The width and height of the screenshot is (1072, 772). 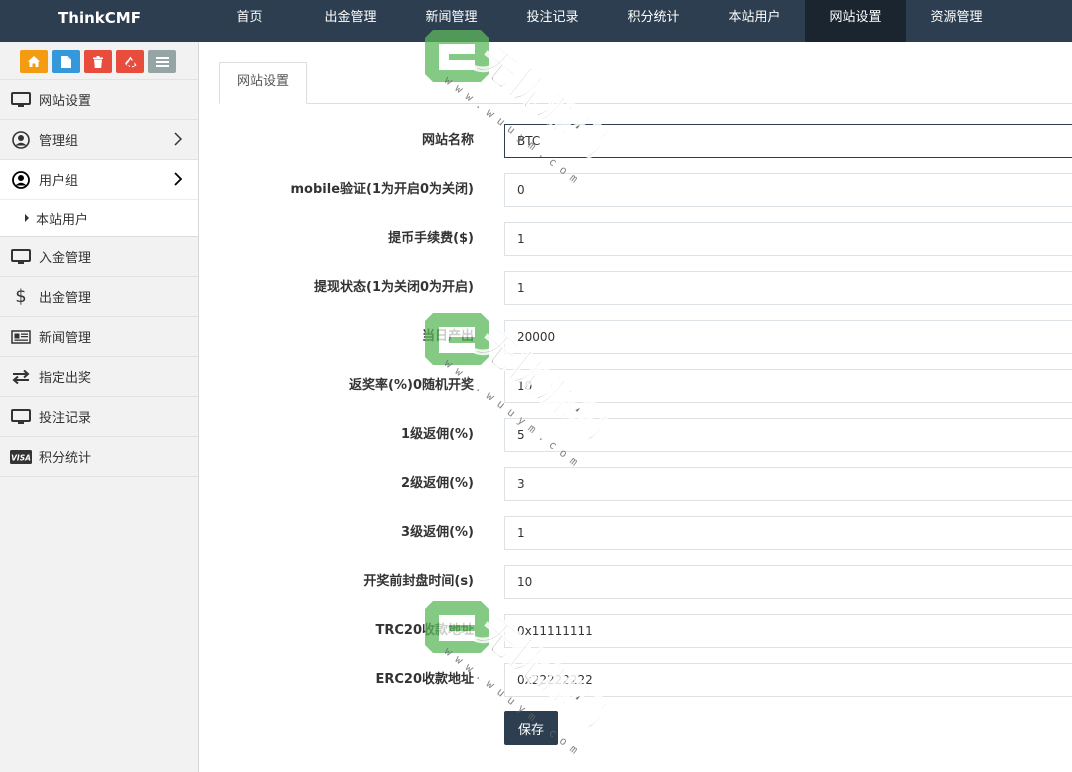 What do you see at coordinates (62, 220) in the screenshot?
I see `sidebar-subitem-label: 本站用户` at bounding box center [62, 220].